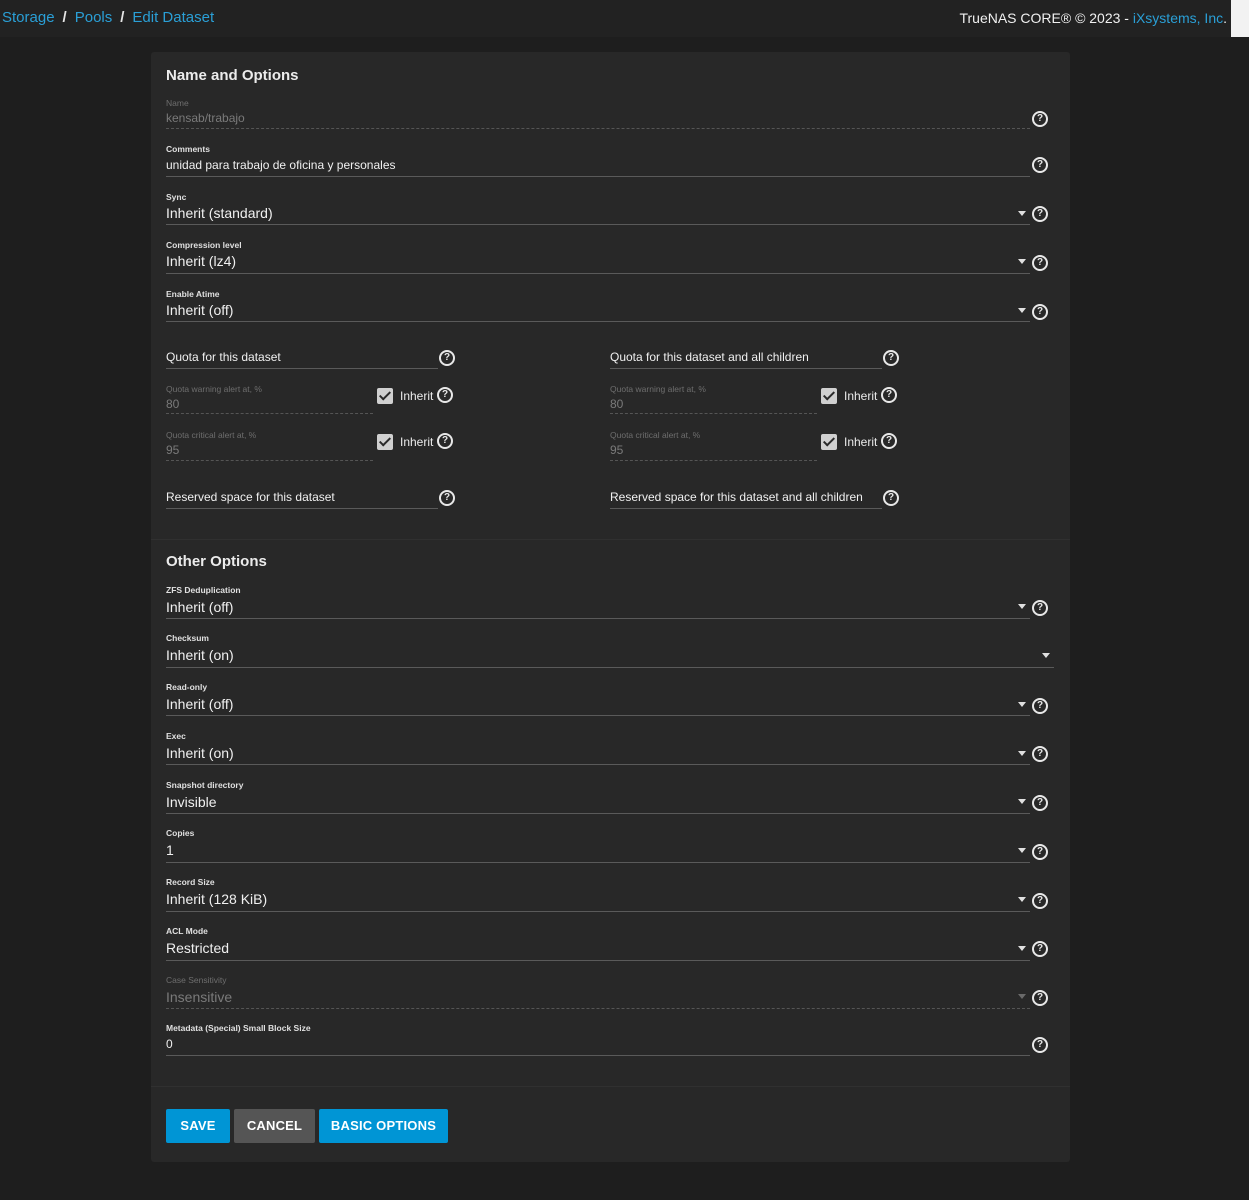 This screenshot has height=1200, width=1249. What do you see at coordinates (598, 813) in the screenshot?
I see `snapdir-underline` at bounding box center [598, 813].